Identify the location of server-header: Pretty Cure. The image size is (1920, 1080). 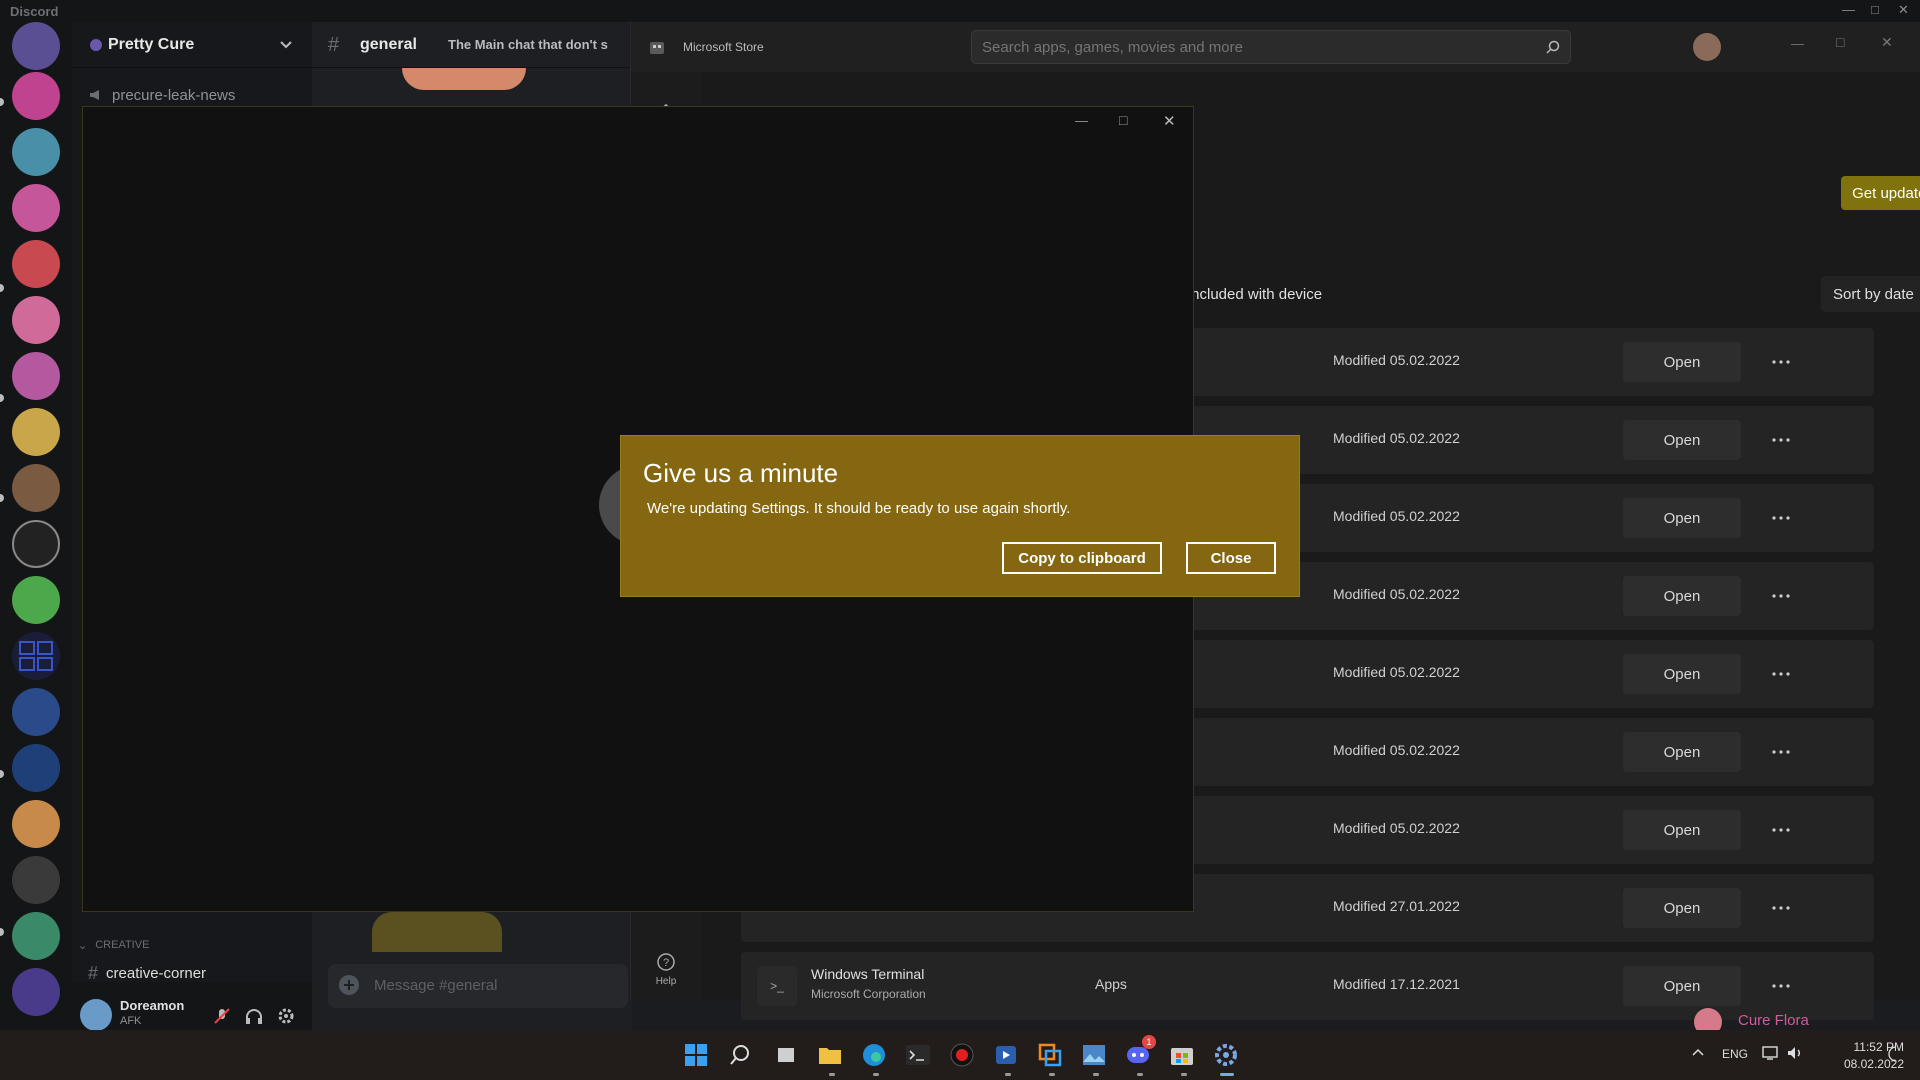
(192, 45).